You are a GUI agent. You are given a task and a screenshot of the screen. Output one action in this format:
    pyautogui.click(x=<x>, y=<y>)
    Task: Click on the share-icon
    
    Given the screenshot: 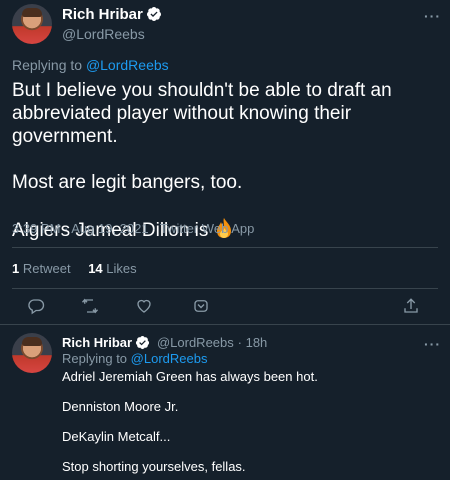 What is the action you would take?
    pyautogui.click(x=411, y=306)
    